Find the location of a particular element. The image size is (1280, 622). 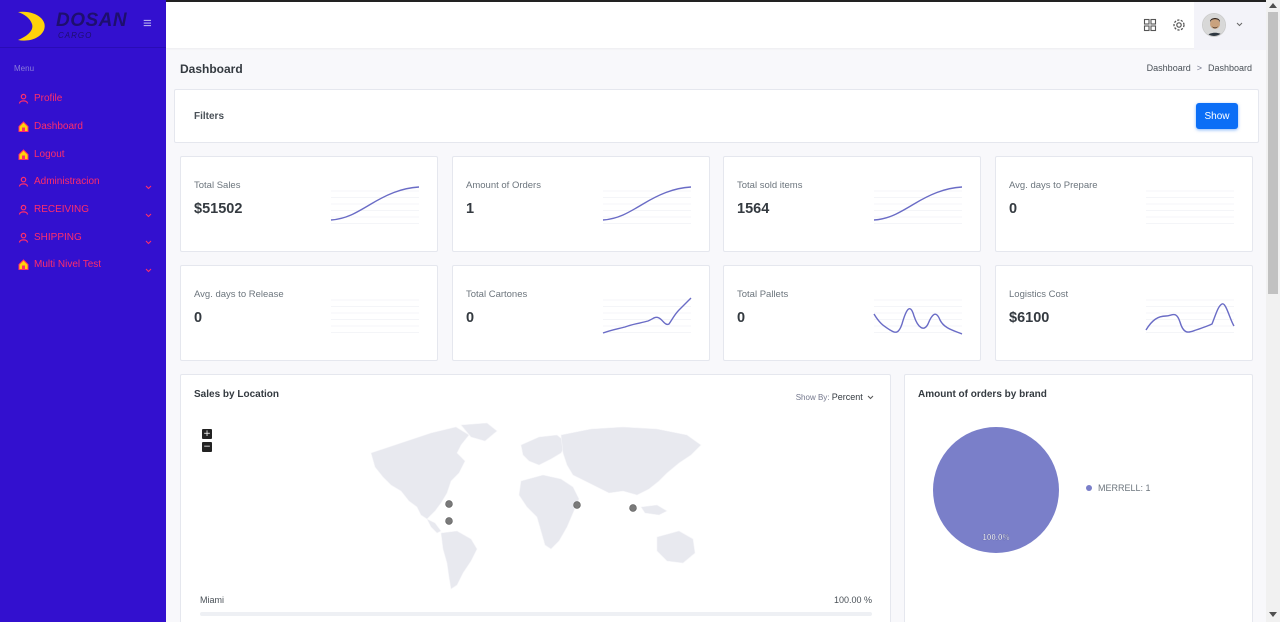

map-zoom-in-button: + is located at coordinates (207, 434).